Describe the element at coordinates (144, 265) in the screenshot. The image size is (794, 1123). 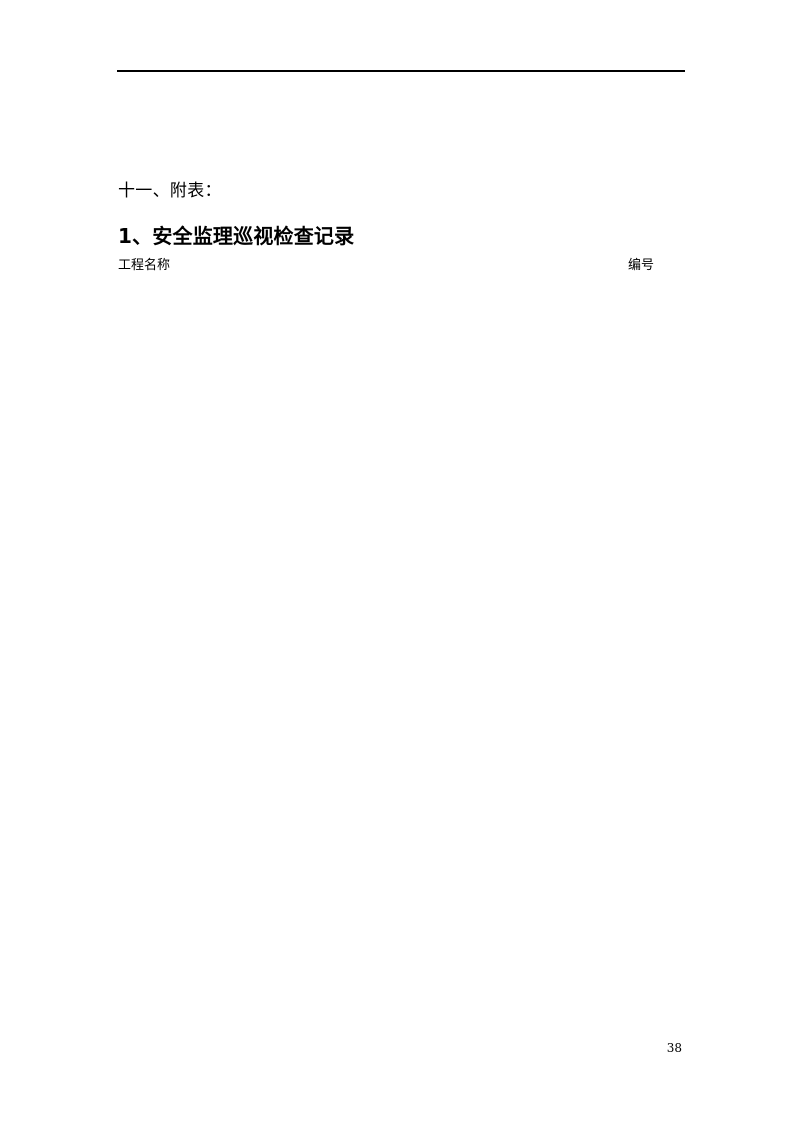
I see `project-name-label: 工程名称` at that location.